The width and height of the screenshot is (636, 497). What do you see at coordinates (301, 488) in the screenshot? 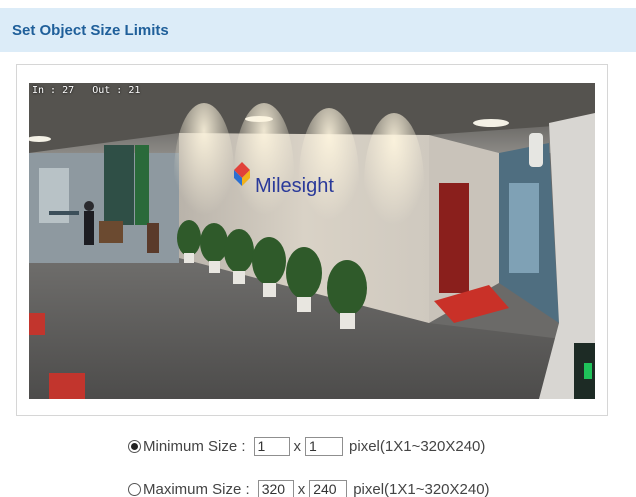
I see `maximum-size-separator: x` at bounding box center [301, 488].